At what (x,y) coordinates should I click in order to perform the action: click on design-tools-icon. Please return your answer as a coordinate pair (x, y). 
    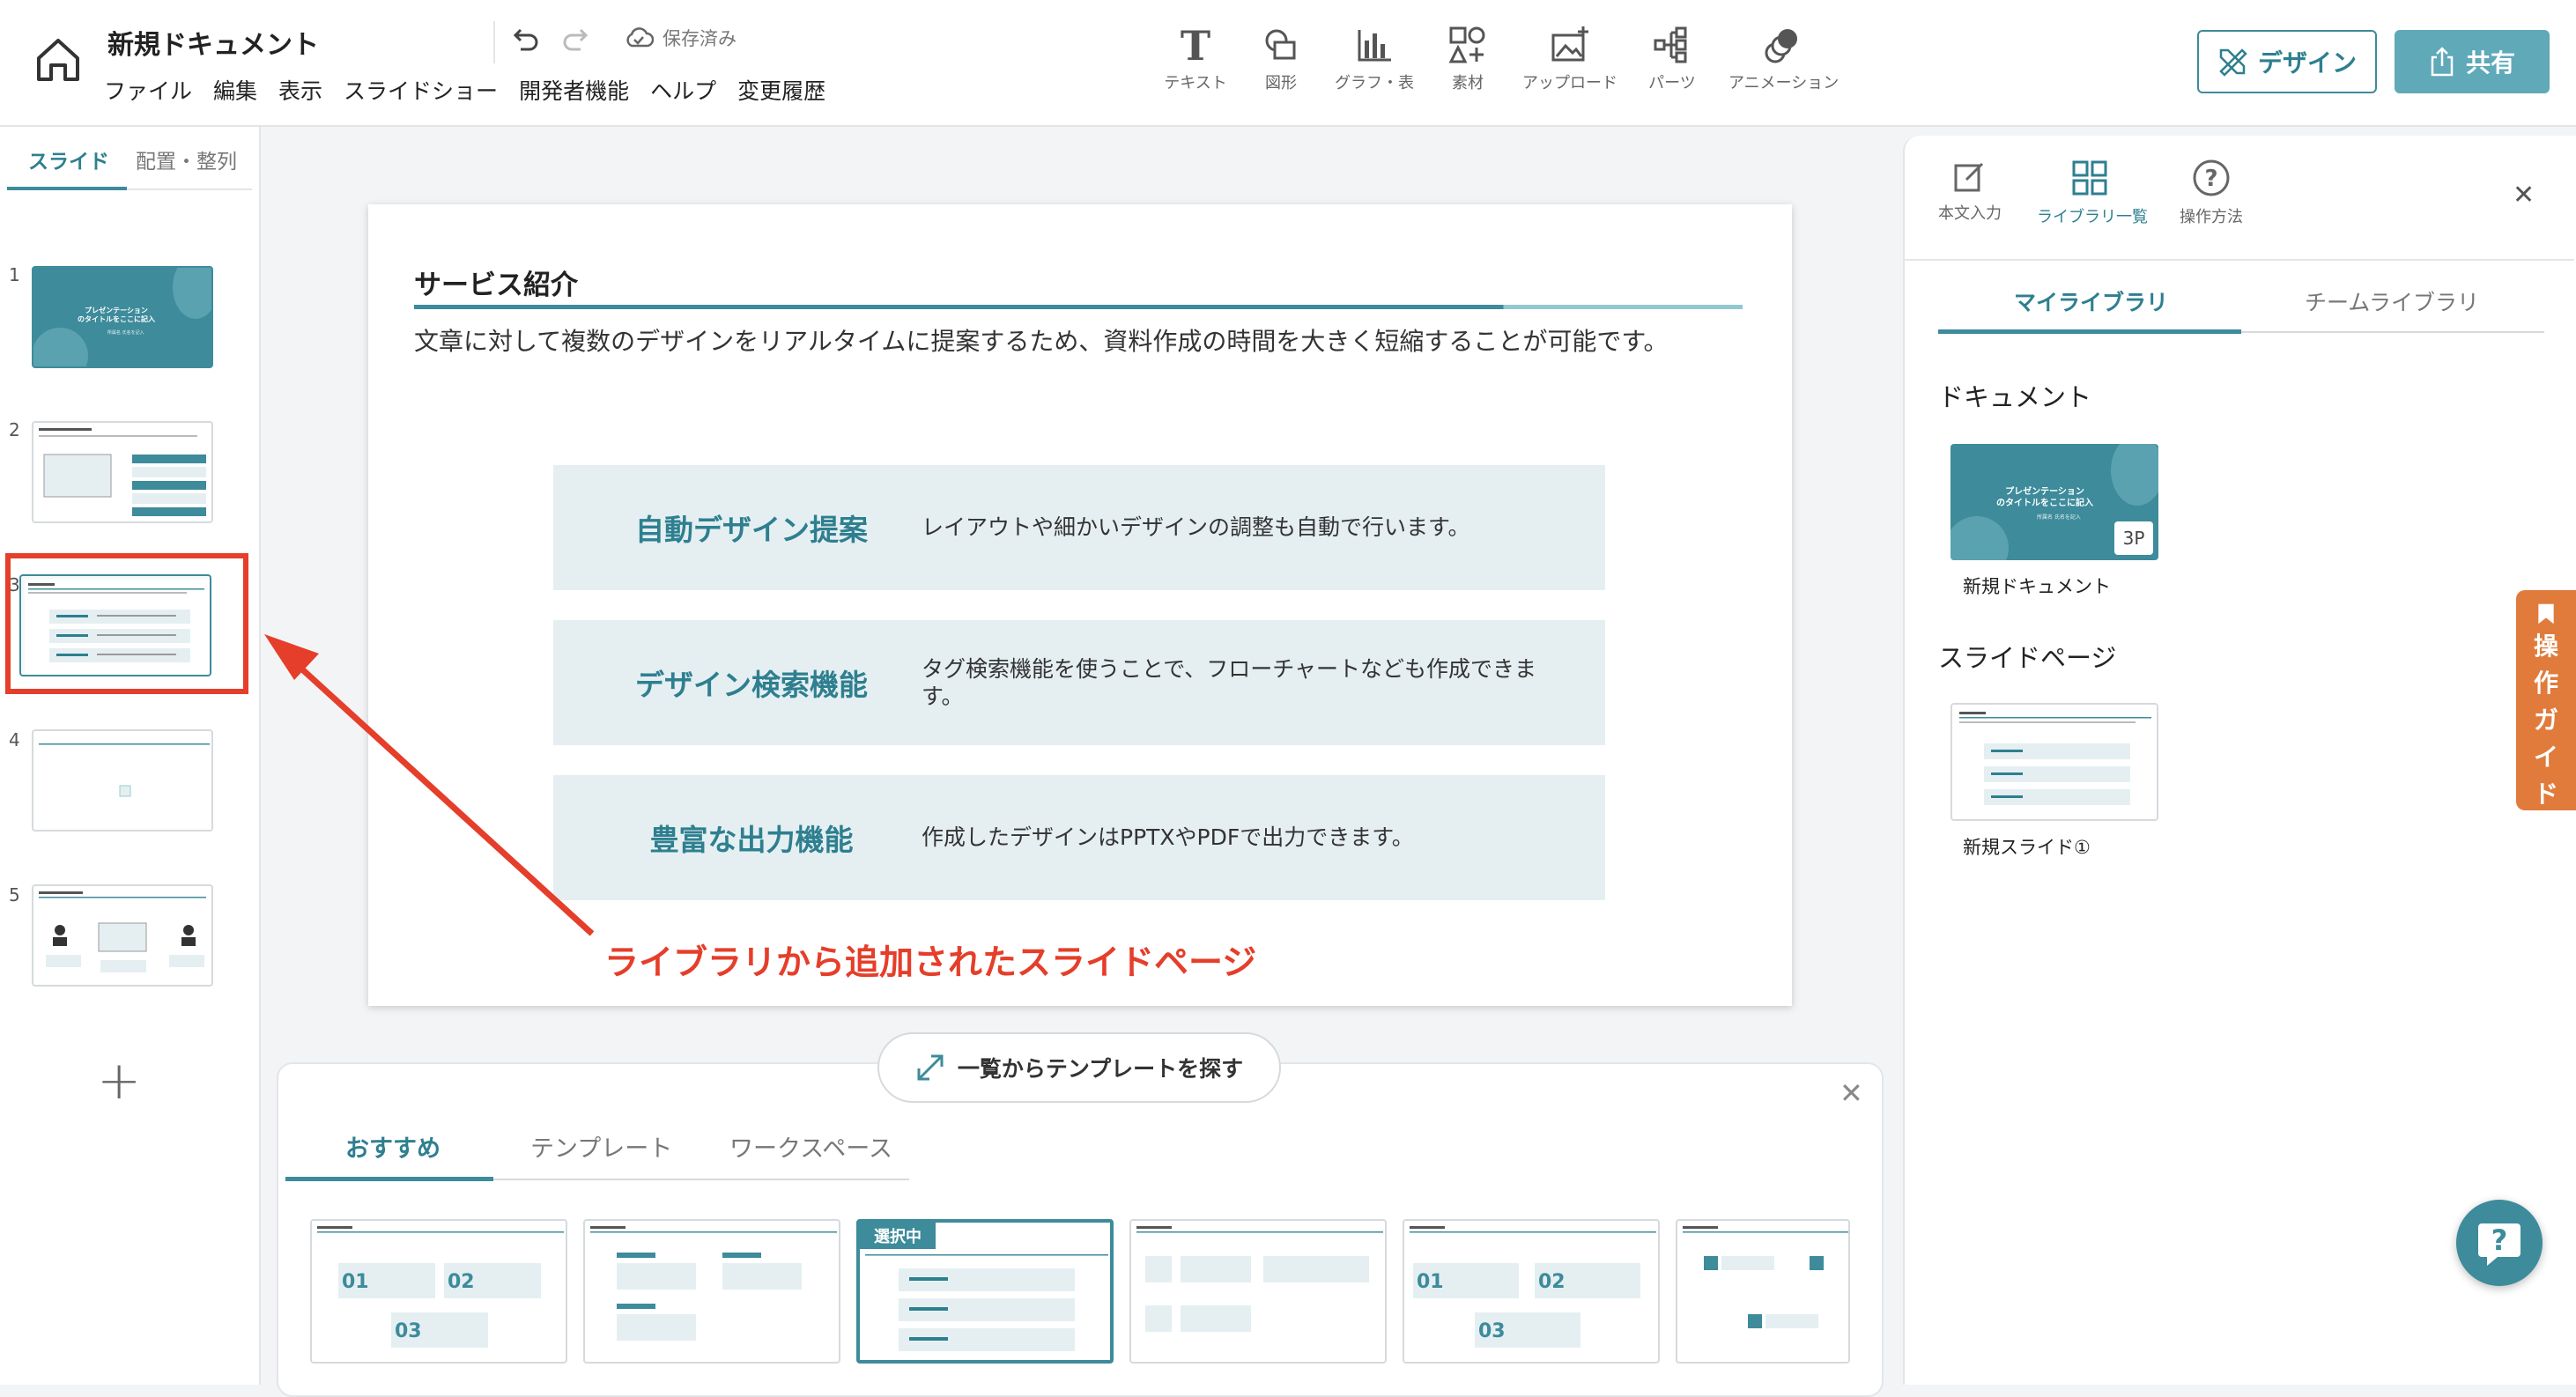
    Looking at the image, I should click on (2233, 63).